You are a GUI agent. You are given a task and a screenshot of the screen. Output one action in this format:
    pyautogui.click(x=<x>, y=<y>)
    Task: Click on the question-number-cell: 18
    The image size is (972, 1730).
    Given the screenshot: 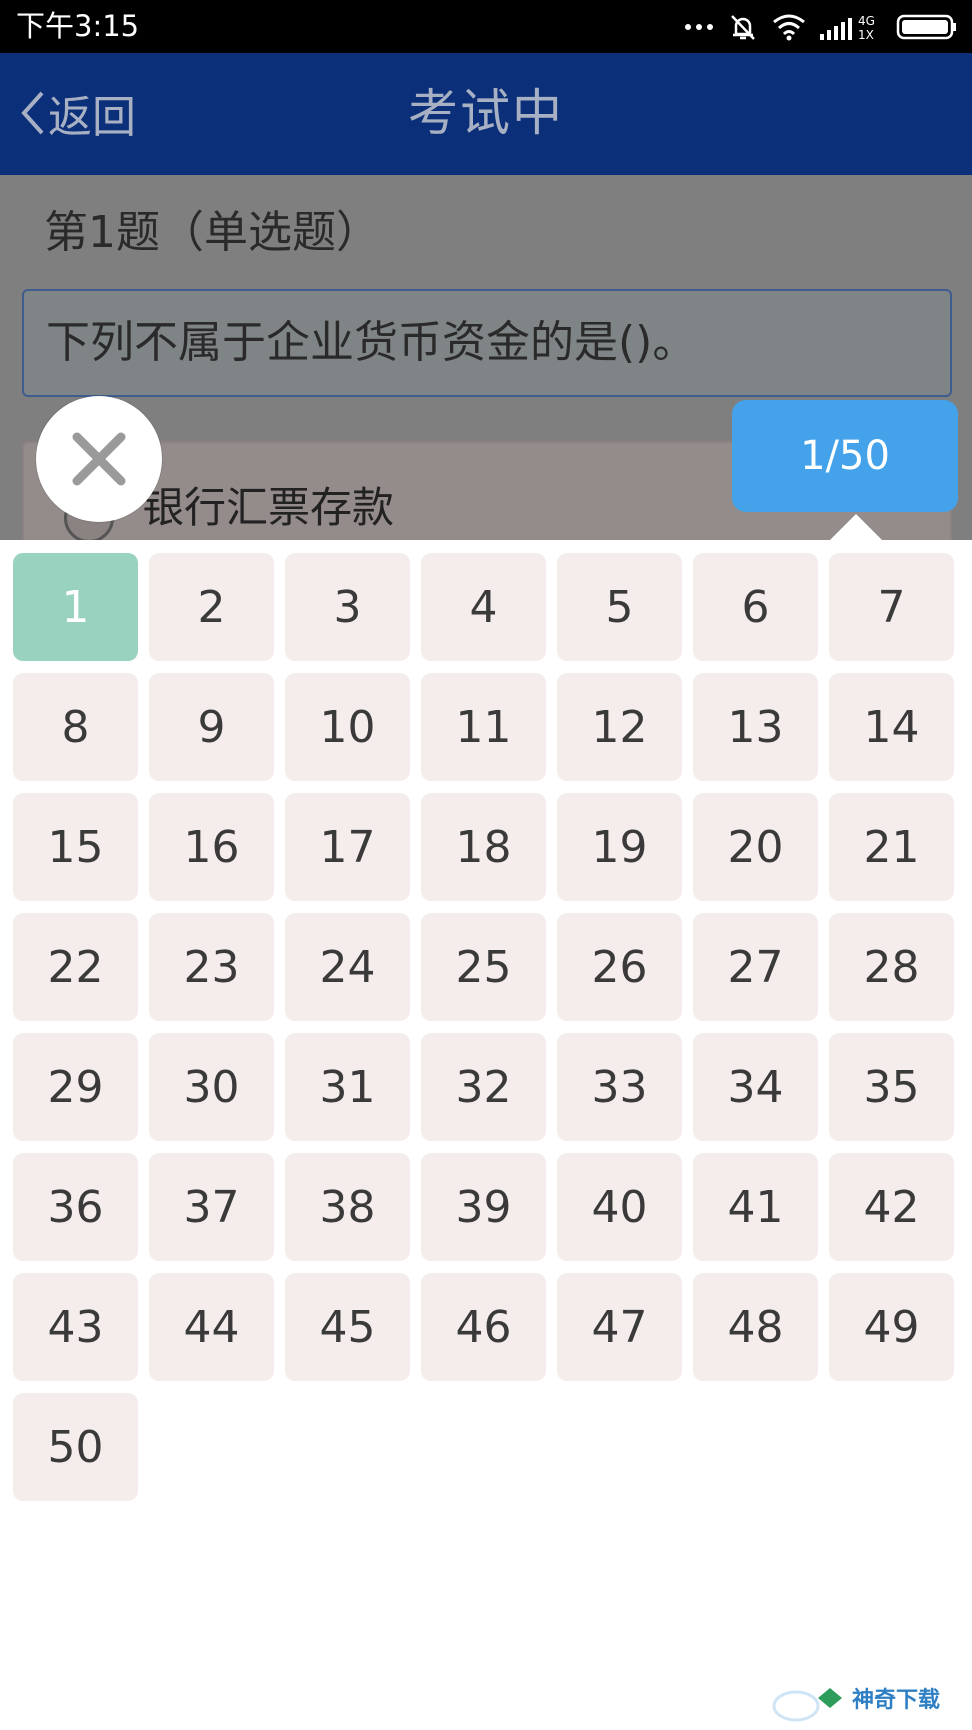 What is the action you would take?
    pyautogui.click(x=483, y=847)
    